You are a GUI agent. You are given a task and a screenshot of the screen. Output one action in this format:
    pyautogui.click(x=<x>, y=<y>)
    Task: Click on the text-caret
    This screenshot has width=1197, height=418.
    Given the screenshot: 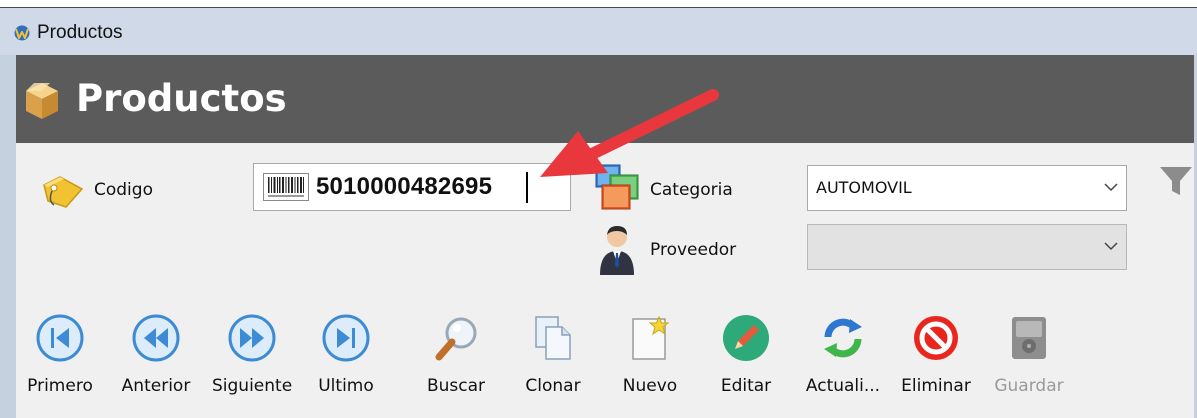 What is the action you would take?
    pyautogui.click(x=527, y=187)
    